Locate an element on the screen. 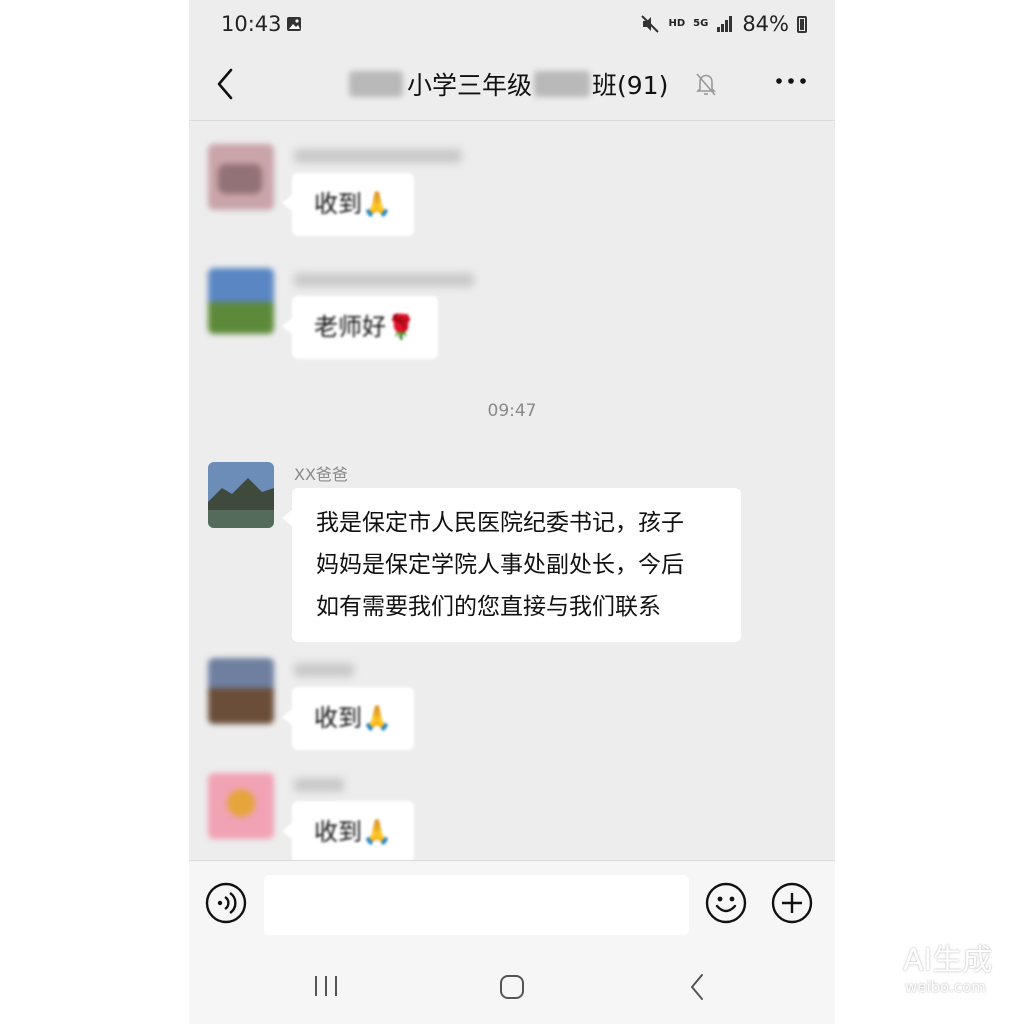 The width and height of the screenshot is (1024, 1024). battery-icon is located at coordinates (802, 24).